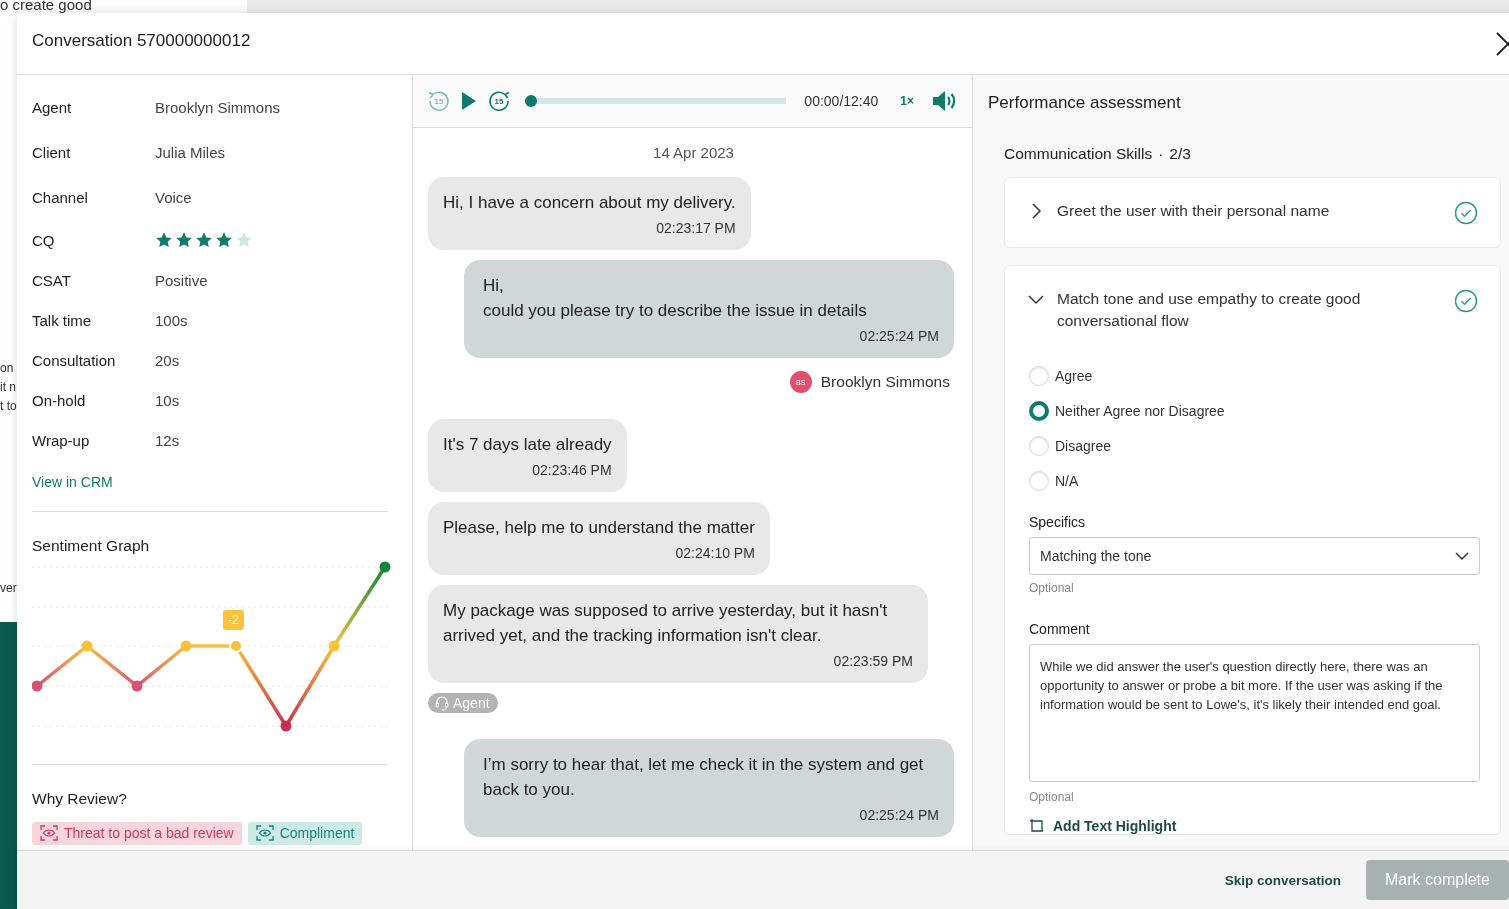 The image size is (1509, 909). What do you see at coordinates (305, 833) in the screenshot?
I see `reason-tag: Compliment` at bounding box center [305, 833].